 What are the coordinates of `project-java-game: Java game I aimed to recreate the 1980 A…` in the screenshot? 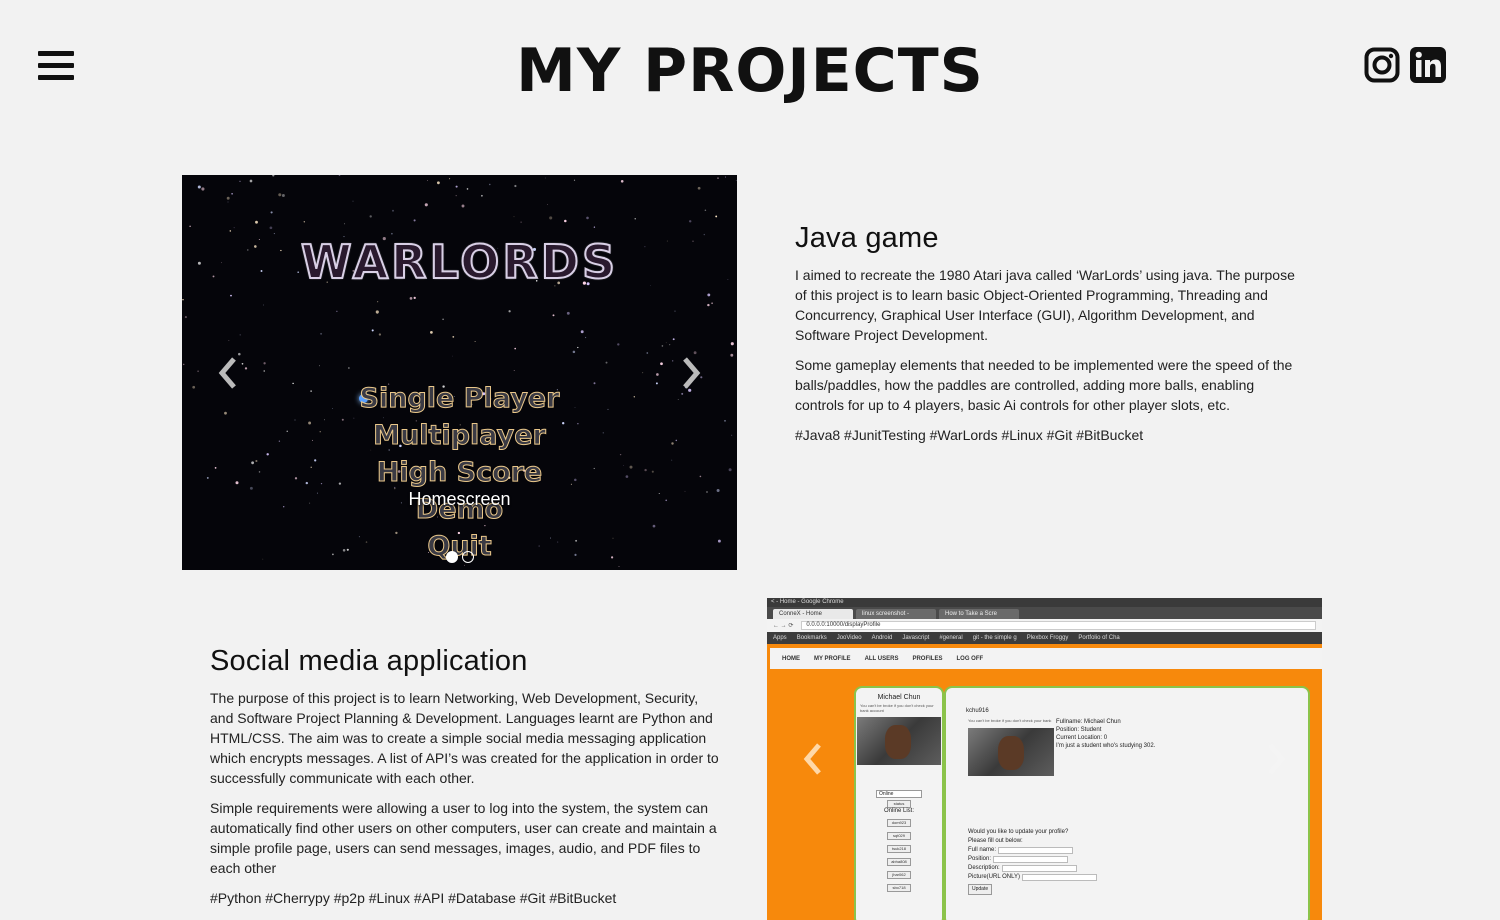 It's located at (1050, 333).